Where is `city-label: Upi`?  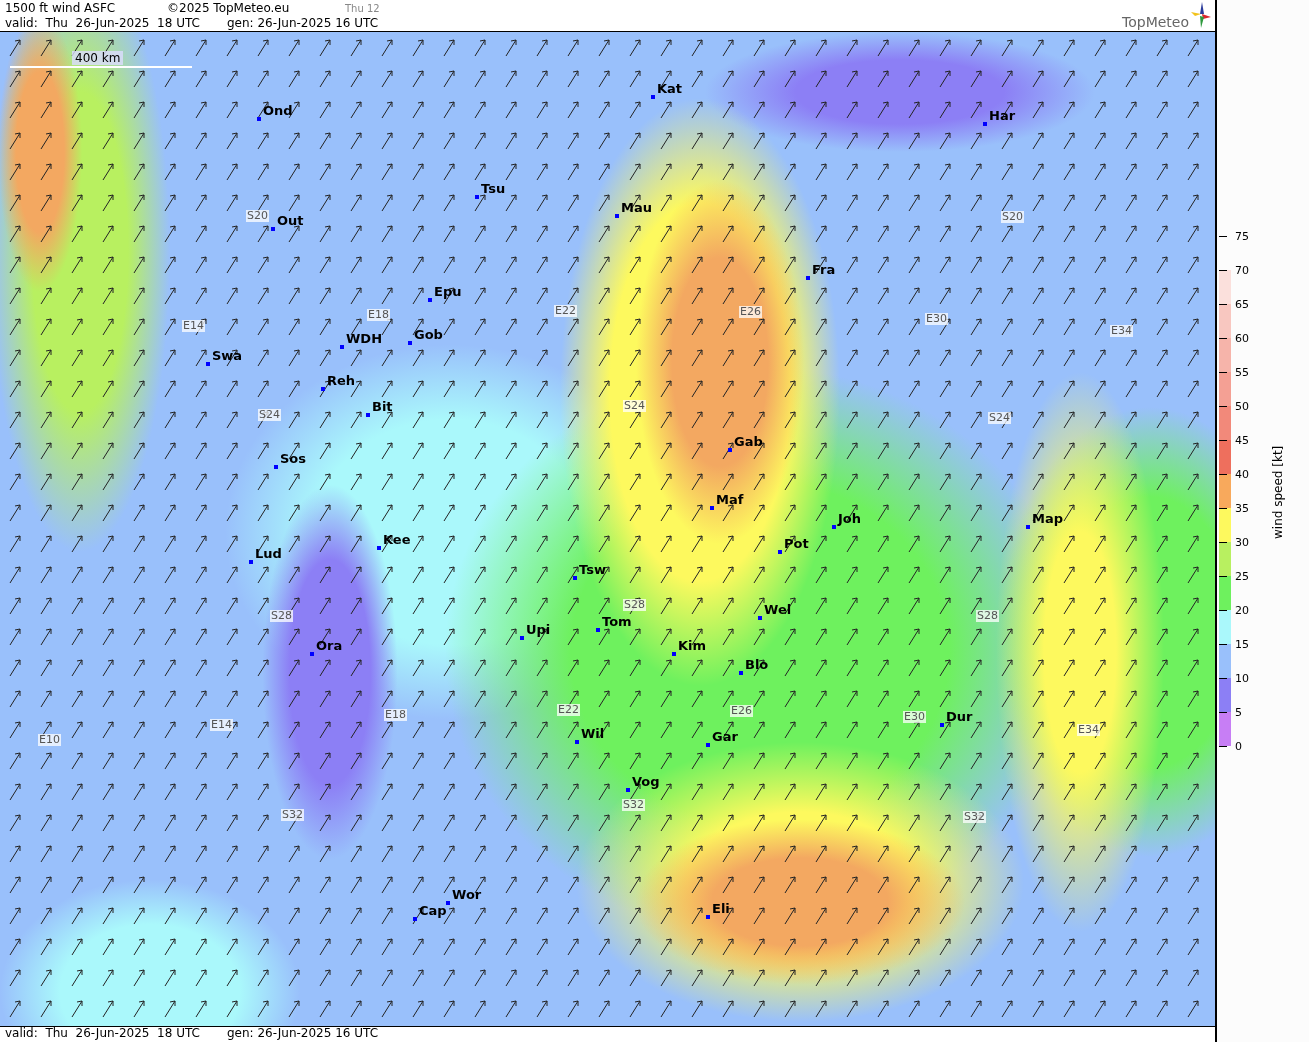
city-label: Upi is located at coordinates (538, 630).